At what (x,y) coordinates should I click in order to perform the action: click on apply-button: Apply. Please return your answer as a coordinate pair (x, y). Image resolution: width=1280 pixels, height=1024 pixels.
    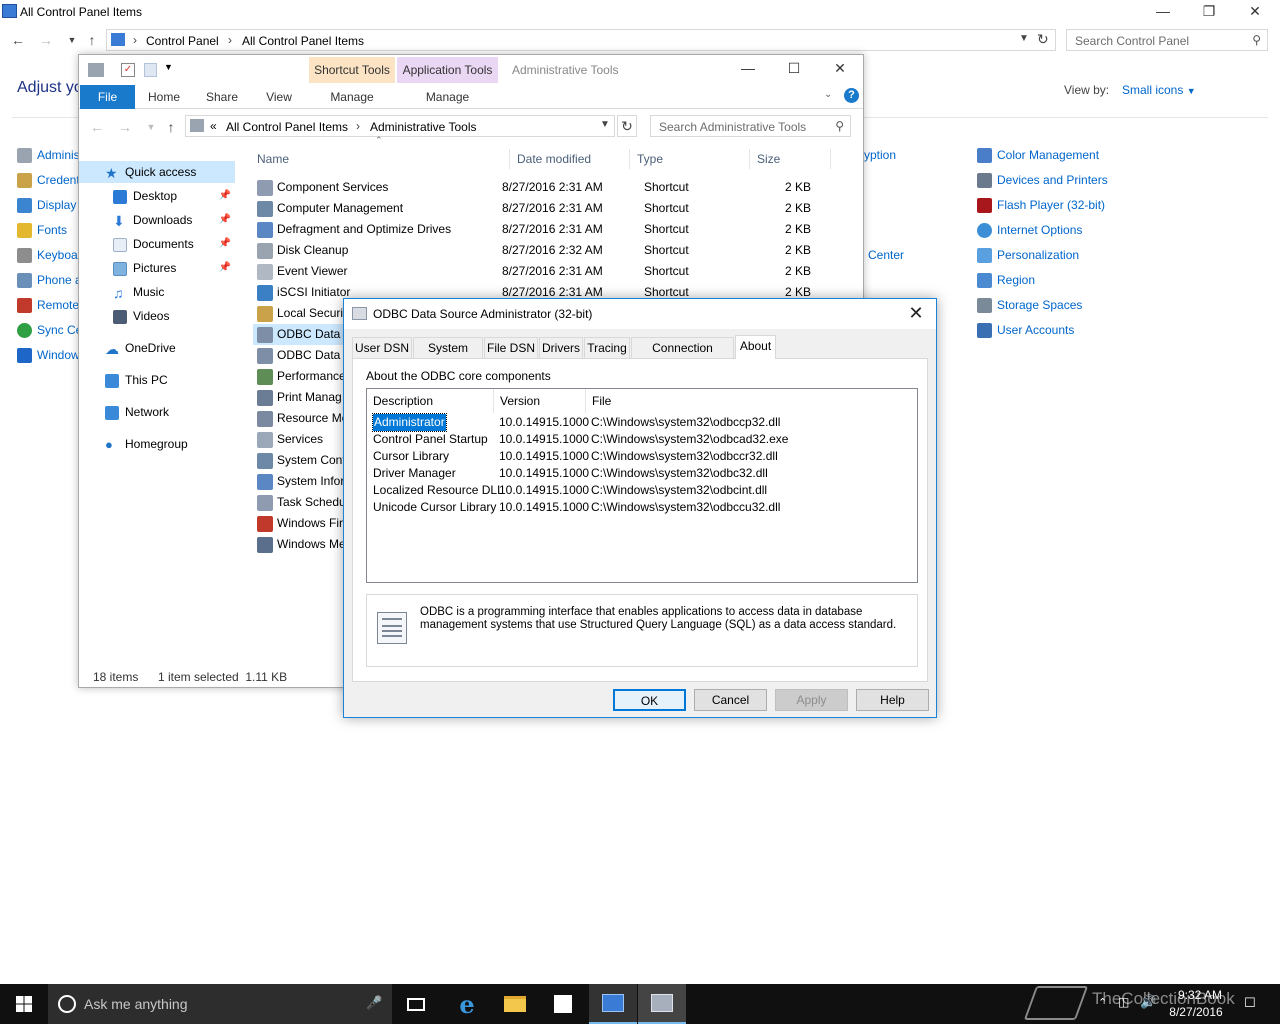
    Looking at the image, I should click on (811, 700).